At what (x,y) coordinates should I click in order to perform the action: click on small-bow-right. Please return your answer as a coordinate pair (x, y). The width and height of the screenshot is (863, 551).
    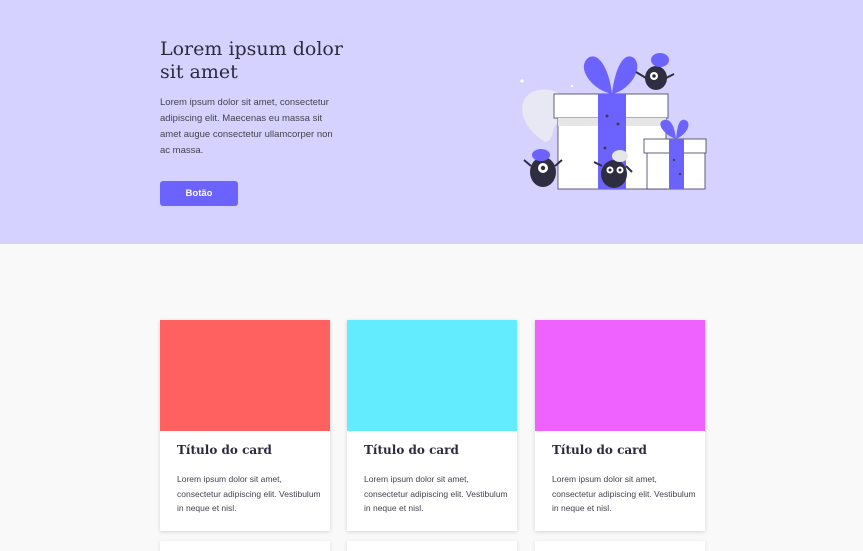
    Looking at the image, I should click on (682, 129).